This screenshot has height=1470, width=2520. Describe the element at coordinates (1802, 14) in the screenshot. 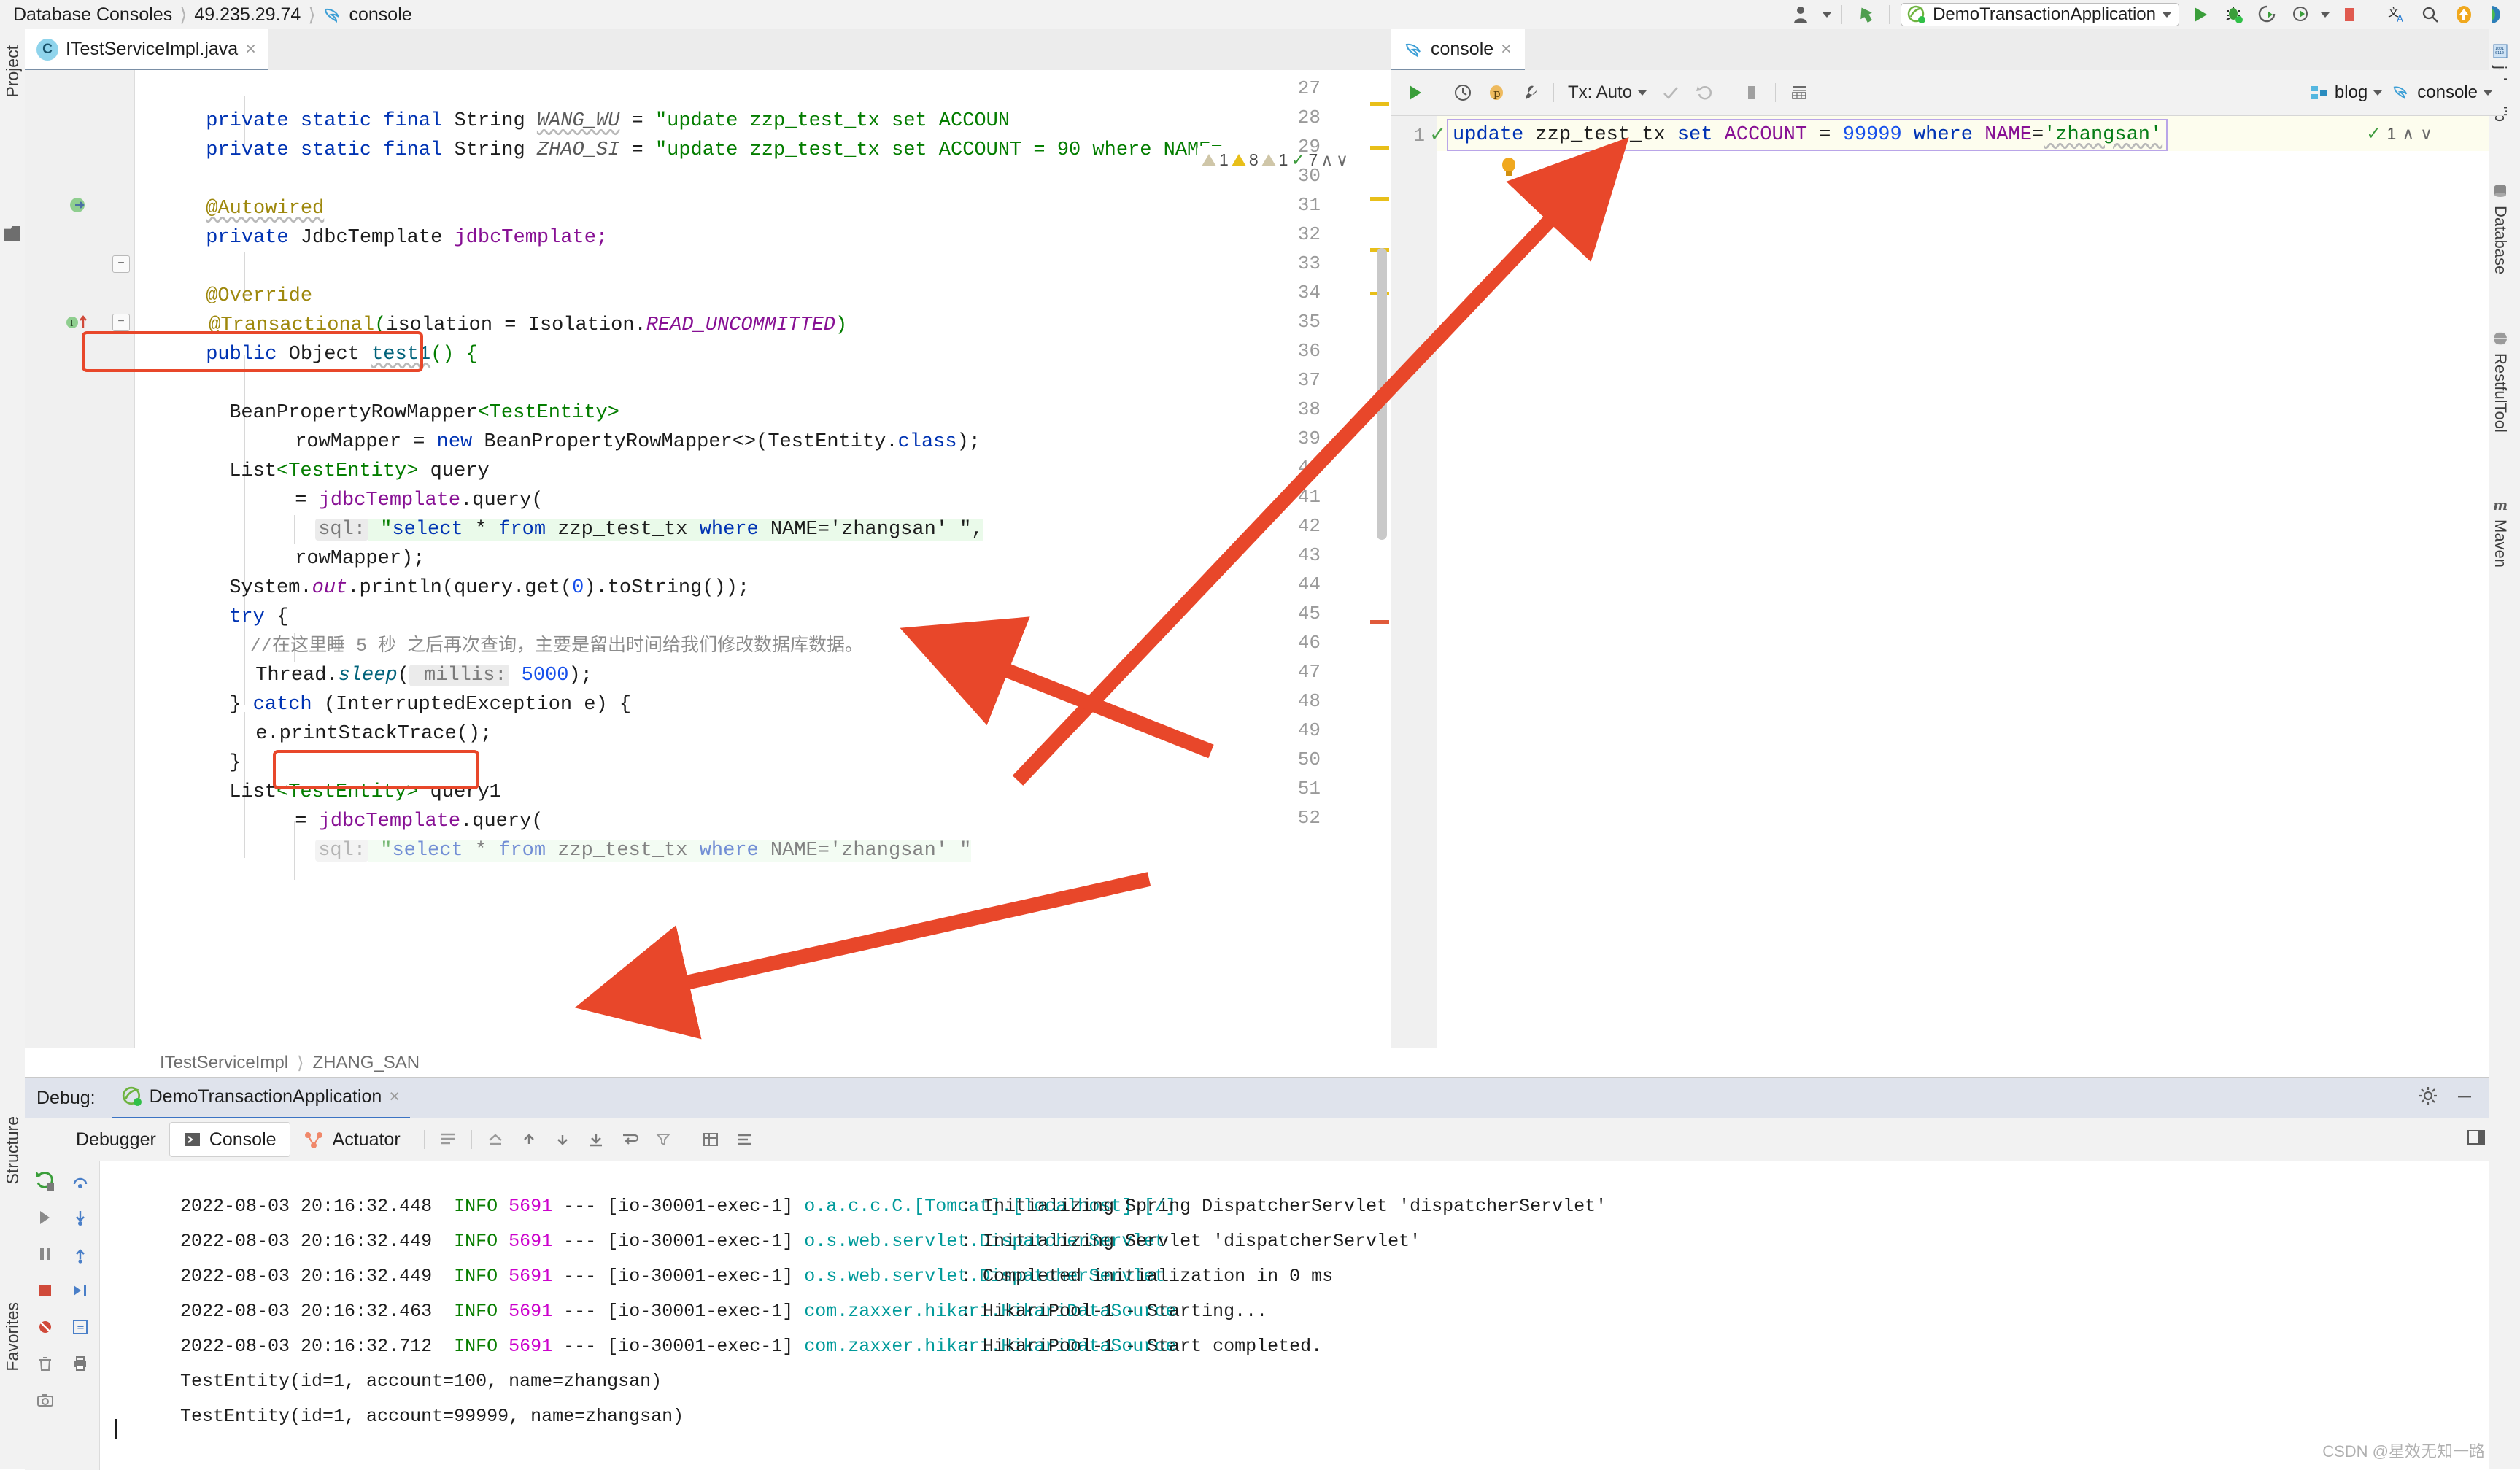

I see `user-icon` at that location.